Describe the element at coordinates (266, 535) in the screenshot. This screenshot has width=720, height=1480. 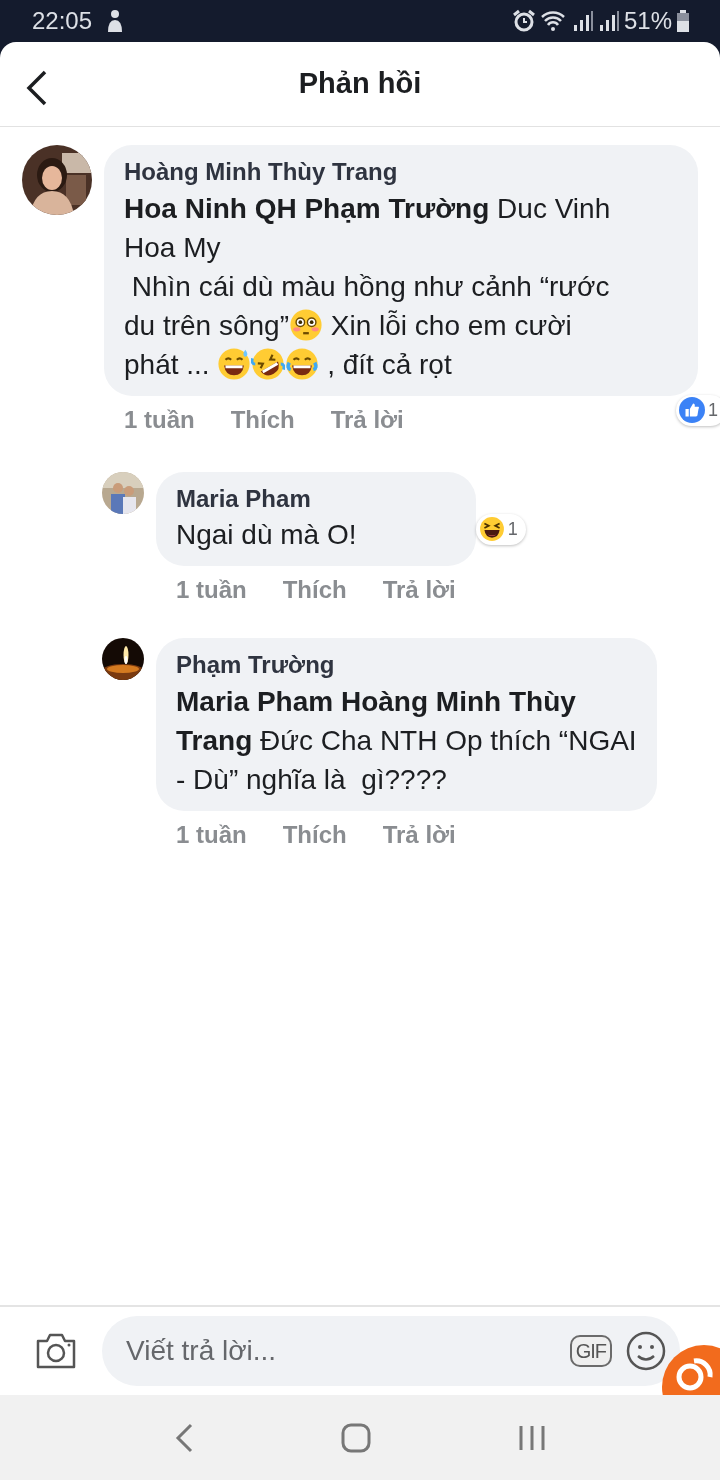
I see `comment-text: Ngai dù mà O!` at that location.